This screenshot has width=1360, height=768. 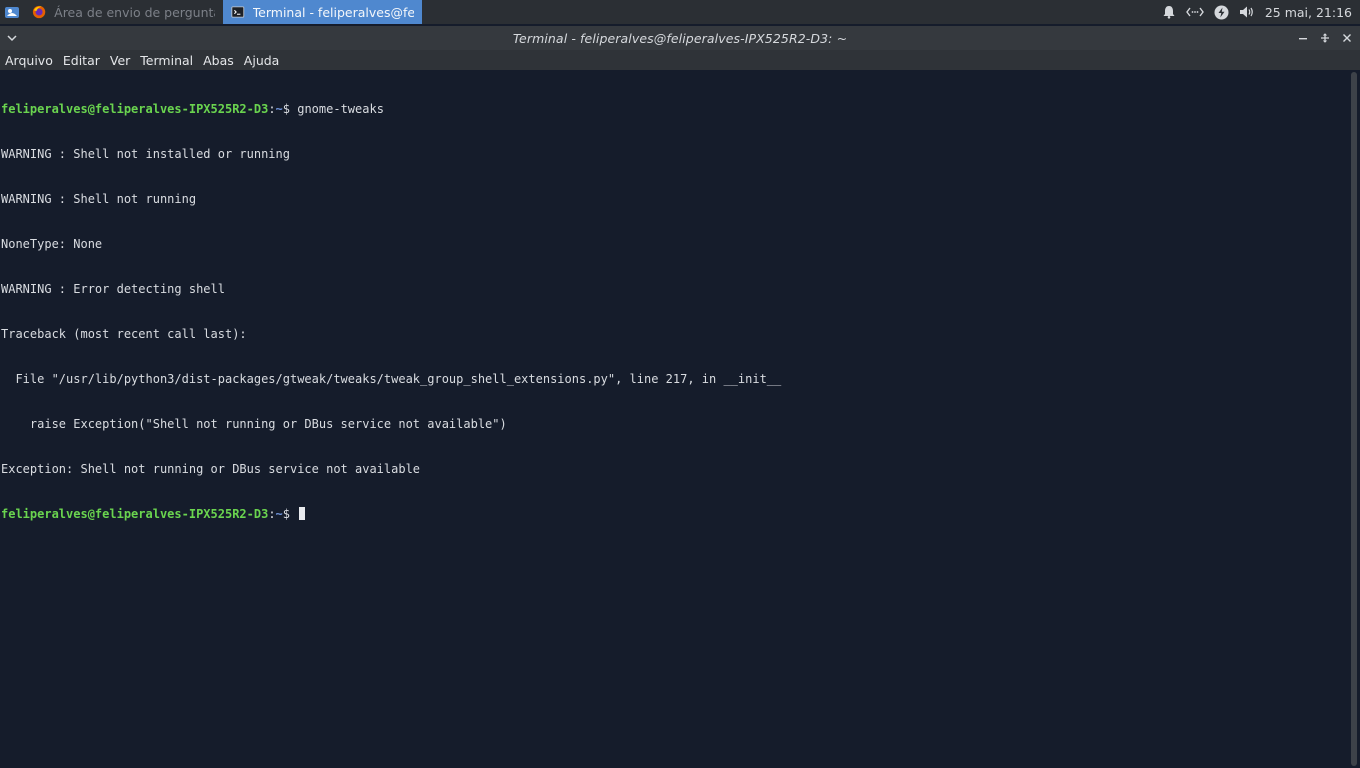 I want to click on power-icon, so click(x=1221, y=12).